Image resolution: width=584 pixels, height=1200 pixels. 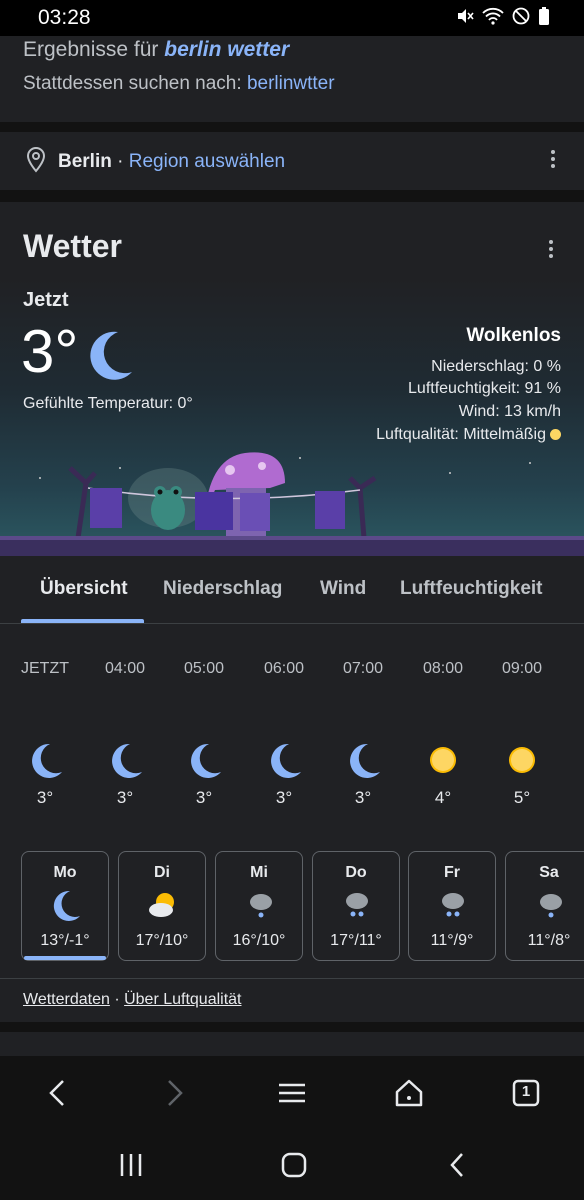 I want to click on humidity-detail: Luftfeuchtigkeit: 91 %, so click(x=484, y=388).